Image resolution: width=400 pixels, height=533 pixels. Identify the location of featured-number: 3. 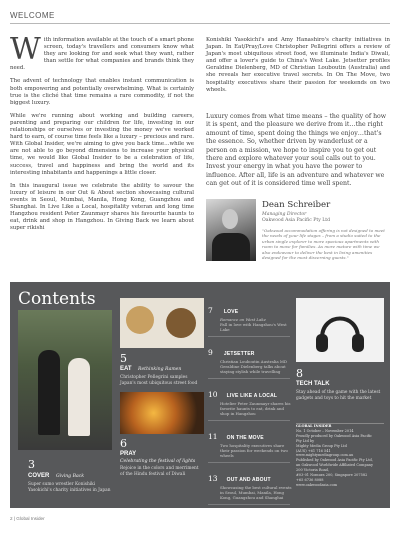
(31, 464).